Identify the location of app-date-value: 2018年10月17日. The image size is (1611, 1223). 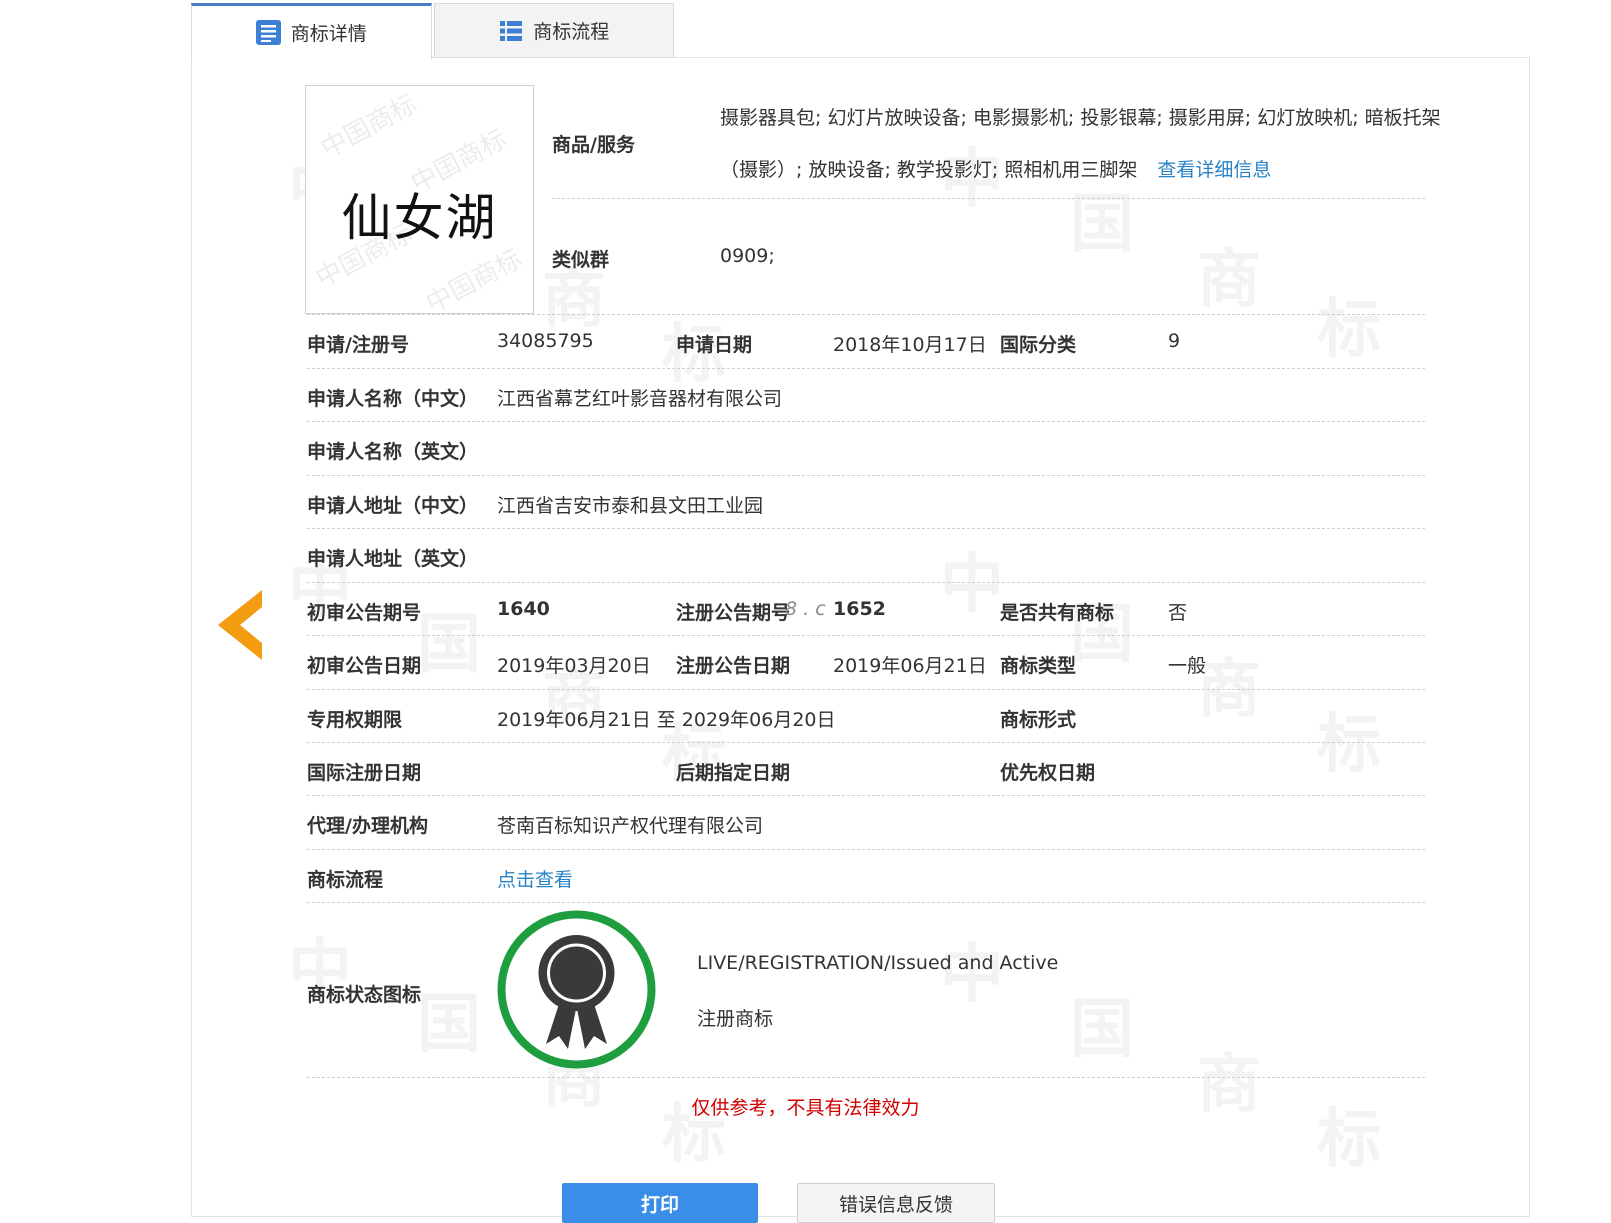
(910, 343).